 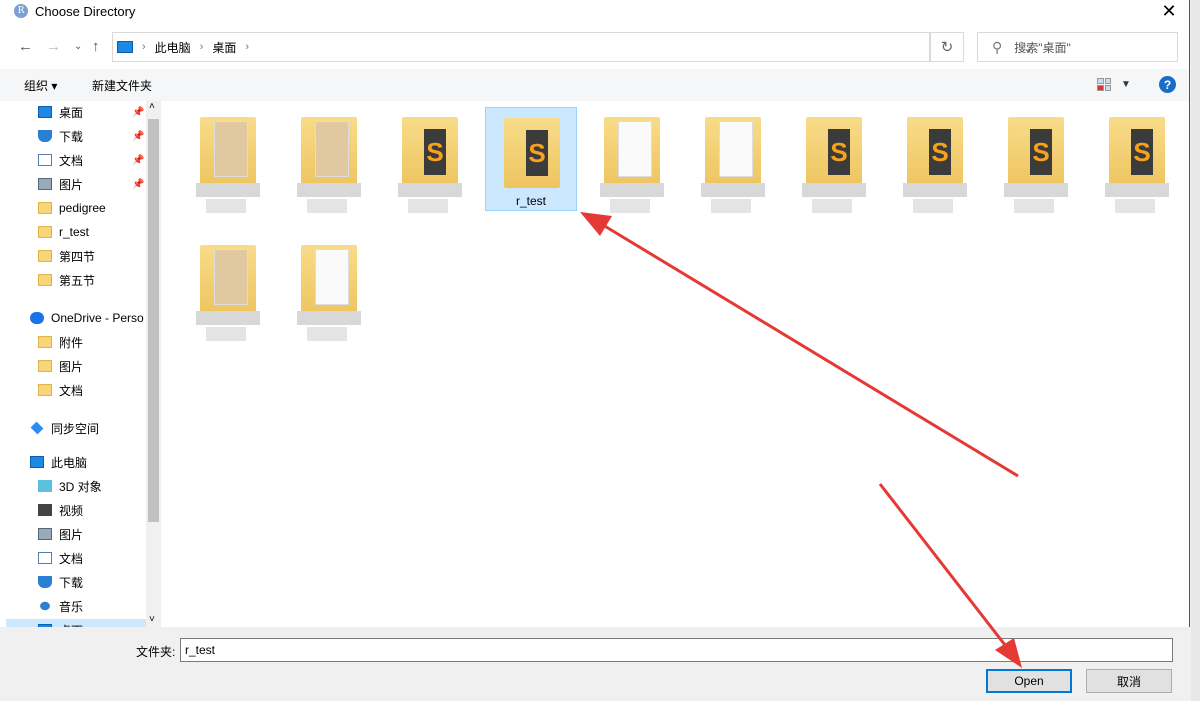 I want to click on dialog-footer: 文件夹: r_test Open 取消, so click(x=595, y=664).